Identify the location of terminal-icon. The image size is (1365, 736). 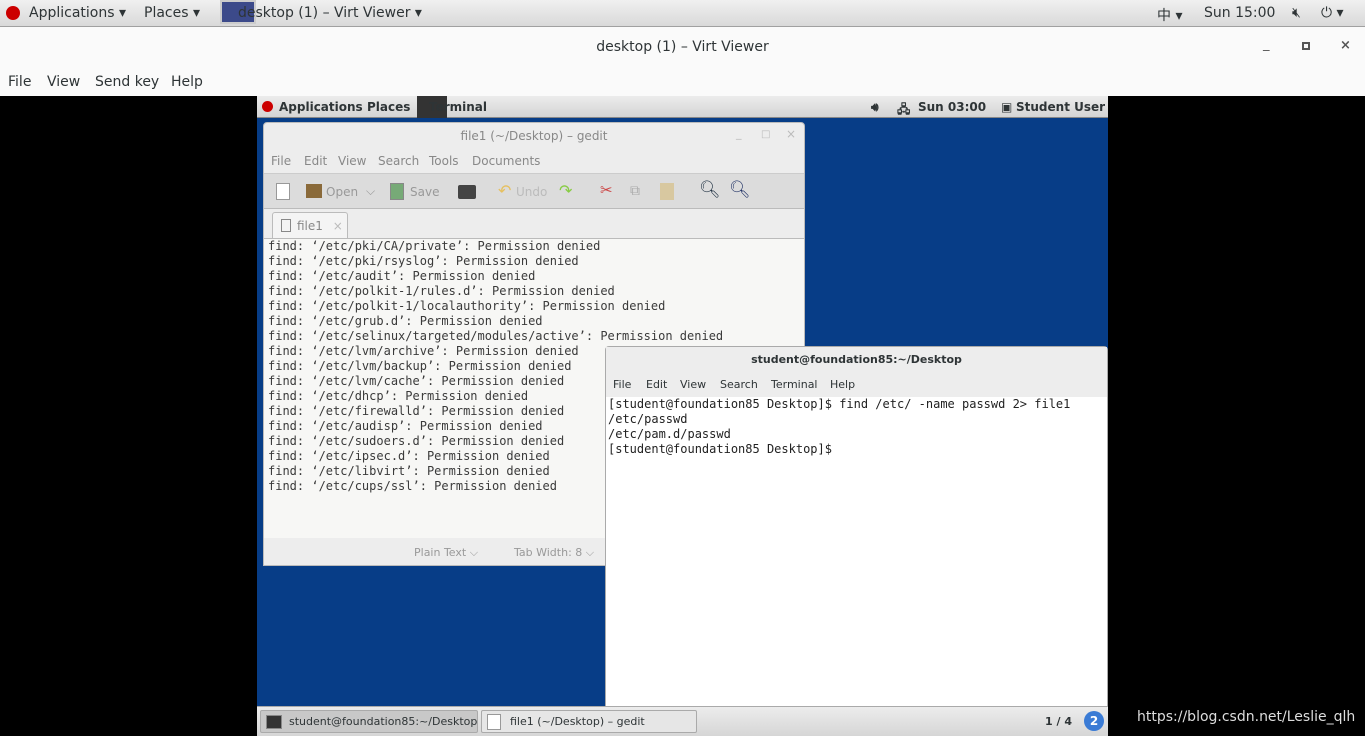
(274, 722).